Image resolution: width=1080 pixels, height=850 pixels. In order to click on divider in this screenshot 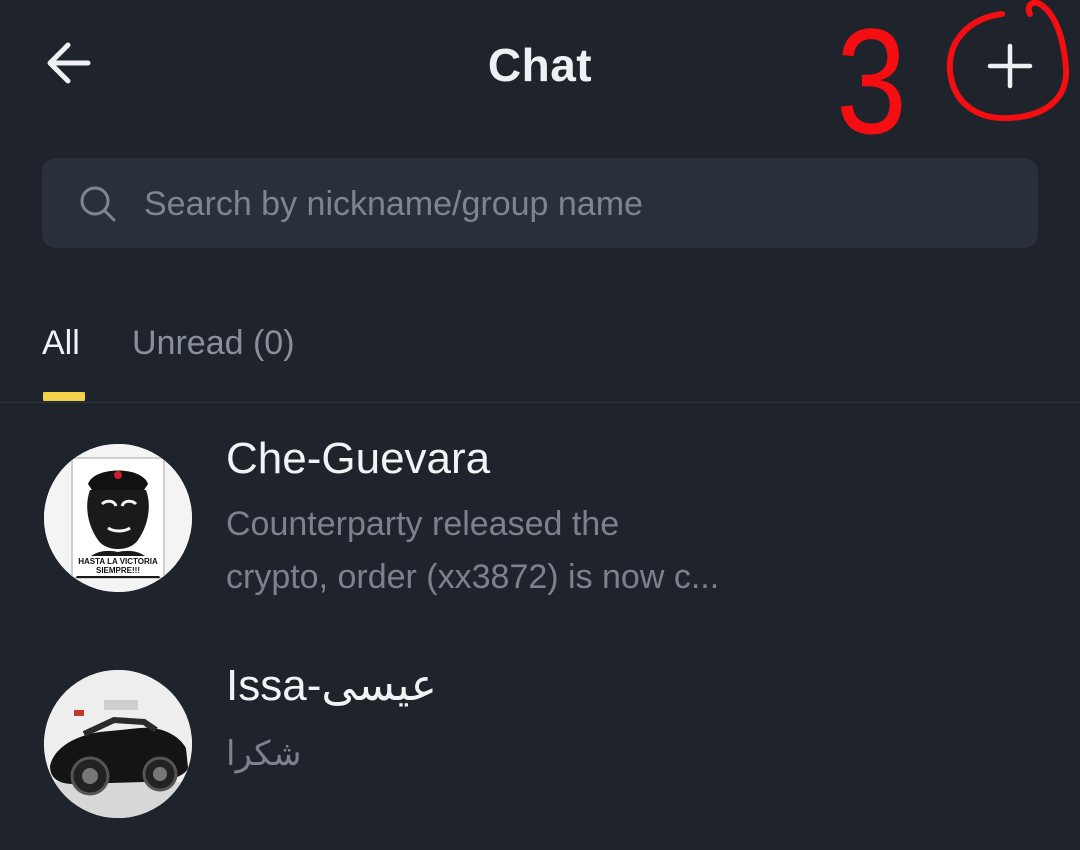, I will do `click(540, 402)`.